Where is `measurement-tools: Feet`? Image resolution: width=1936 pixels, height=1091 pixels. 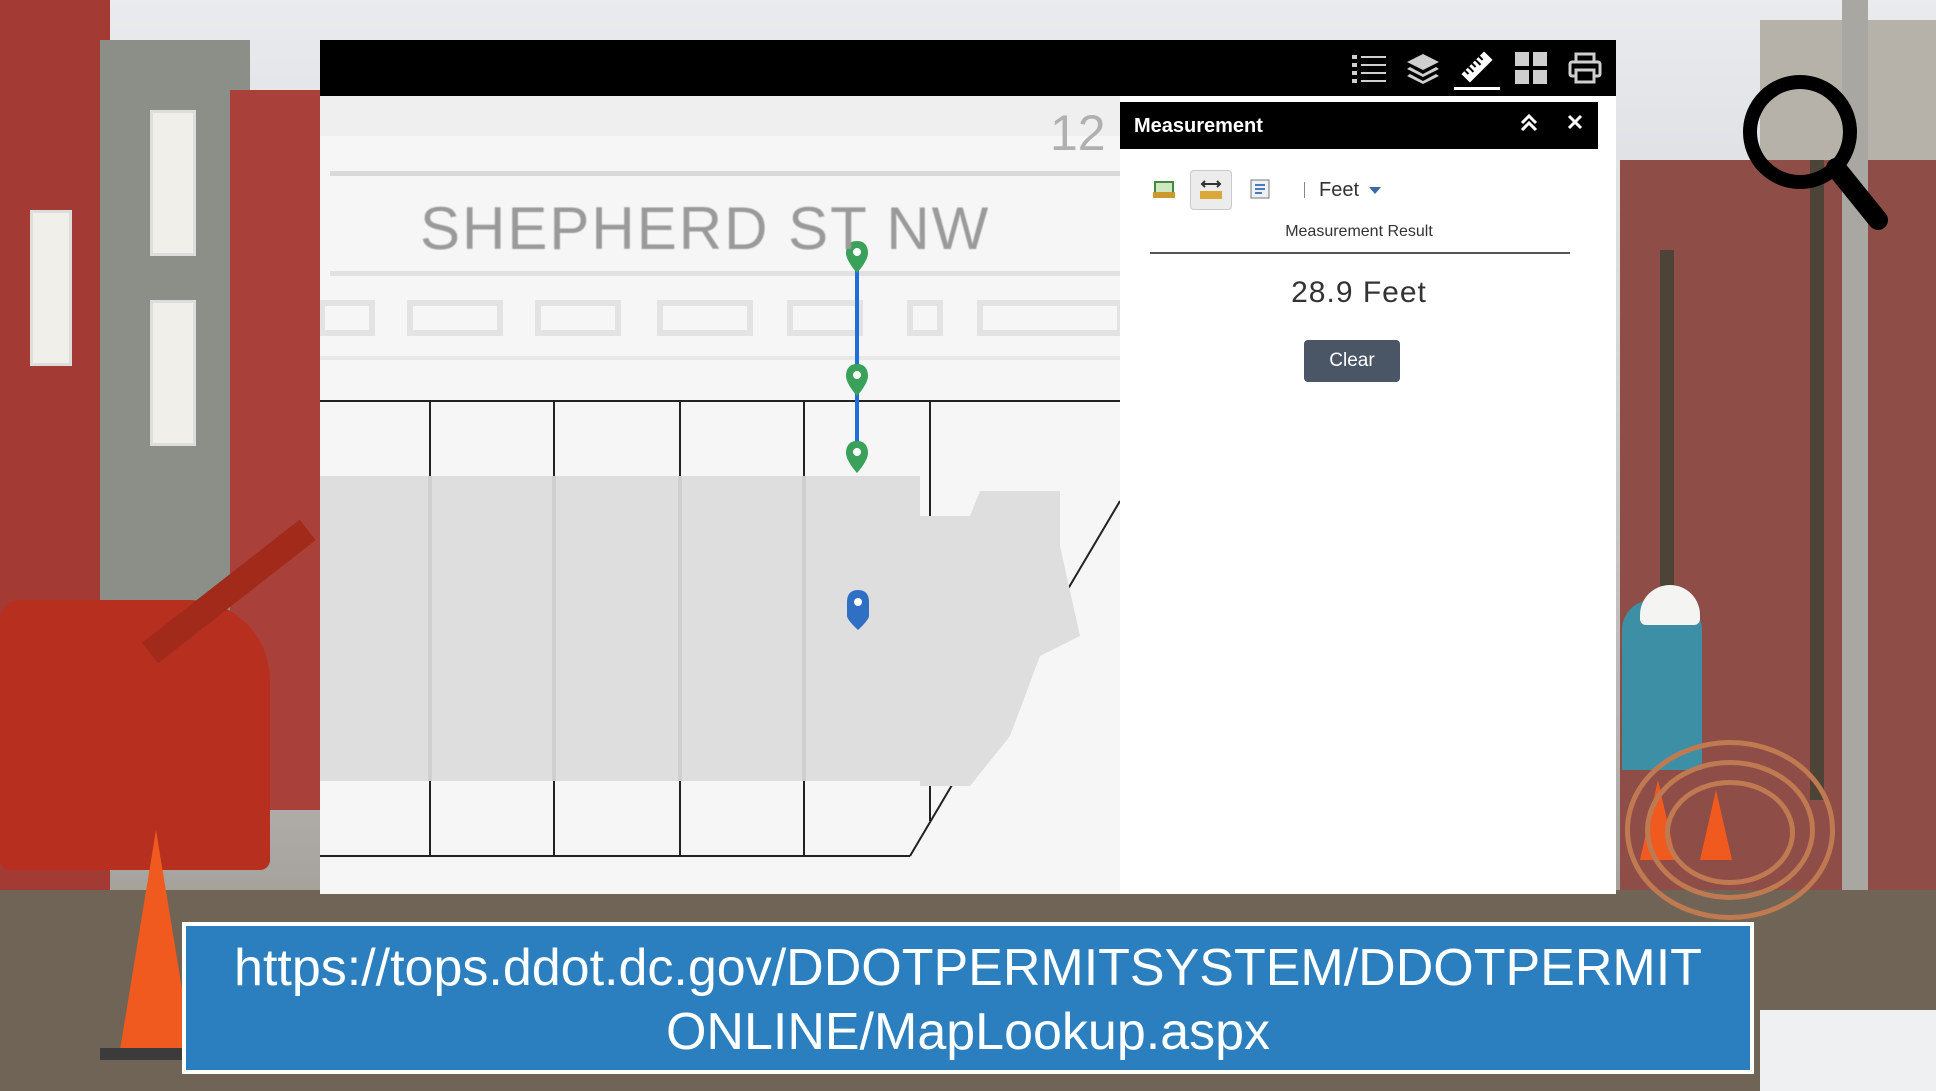
measurement-tools: Feet is located at coordinates (1364, 190).